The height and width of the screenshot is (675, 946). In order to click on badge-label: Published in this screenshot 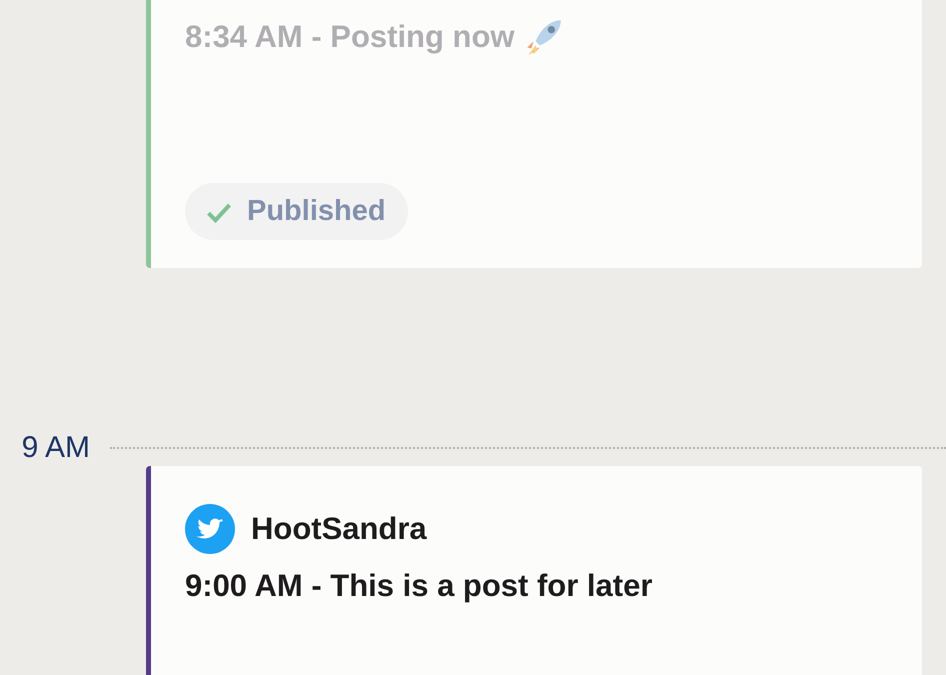, I will do `click(316, 211)`.